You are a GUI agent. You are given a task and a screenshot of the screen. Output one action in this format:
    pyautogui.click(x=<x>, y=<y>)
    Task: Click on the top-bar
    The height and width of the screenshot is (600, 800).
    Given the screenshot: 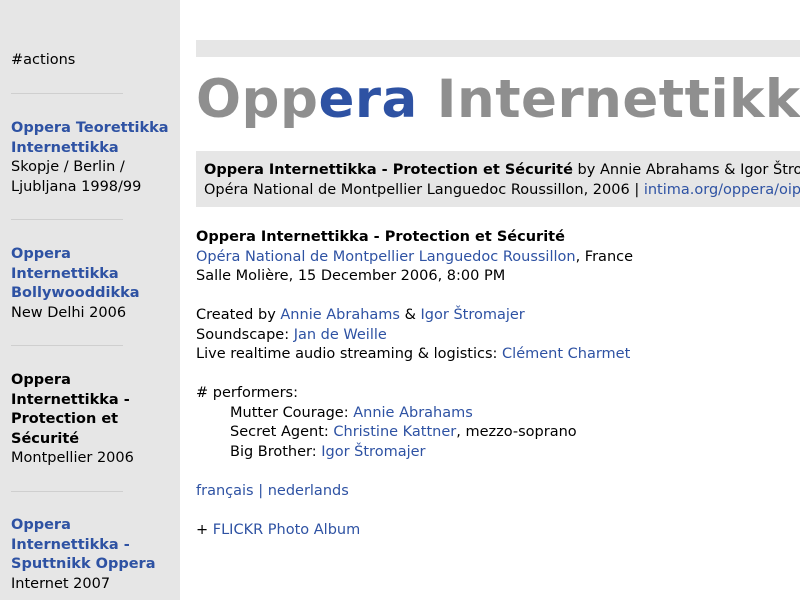 What is the action you would take?
    pyautogui.click(x=498, y=48)
    